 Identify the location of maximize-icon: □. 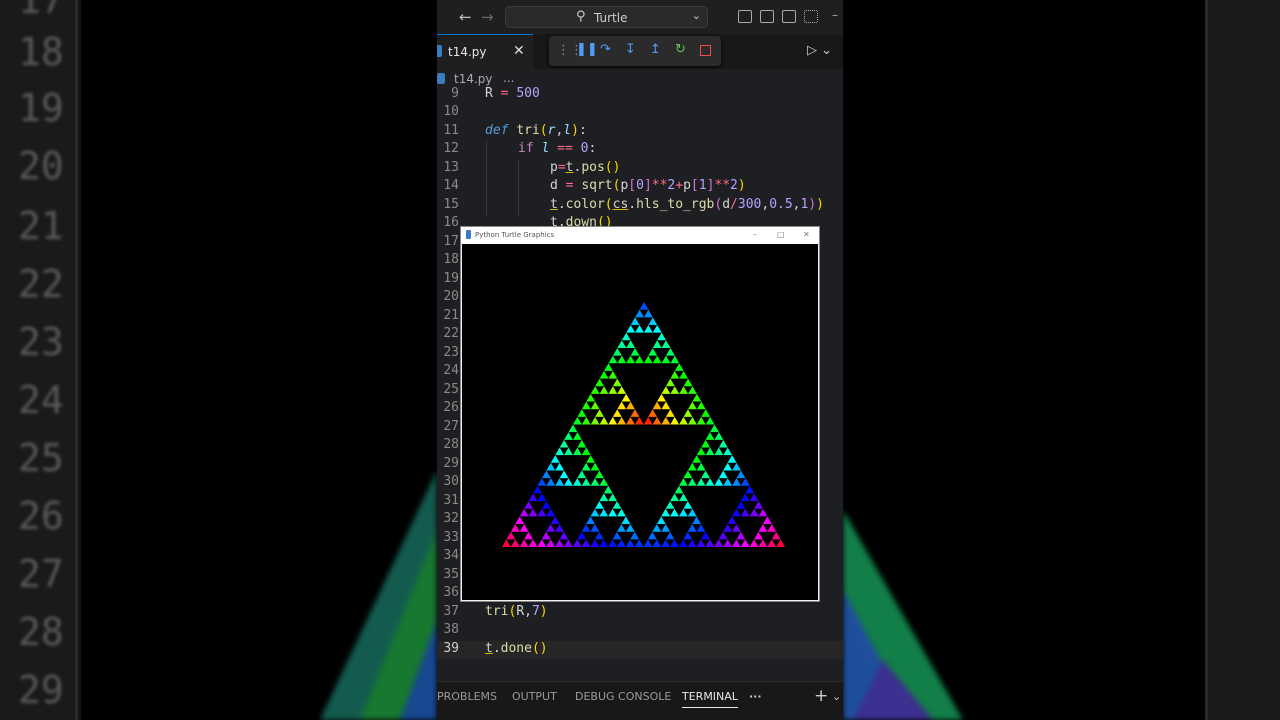
(781, 234).